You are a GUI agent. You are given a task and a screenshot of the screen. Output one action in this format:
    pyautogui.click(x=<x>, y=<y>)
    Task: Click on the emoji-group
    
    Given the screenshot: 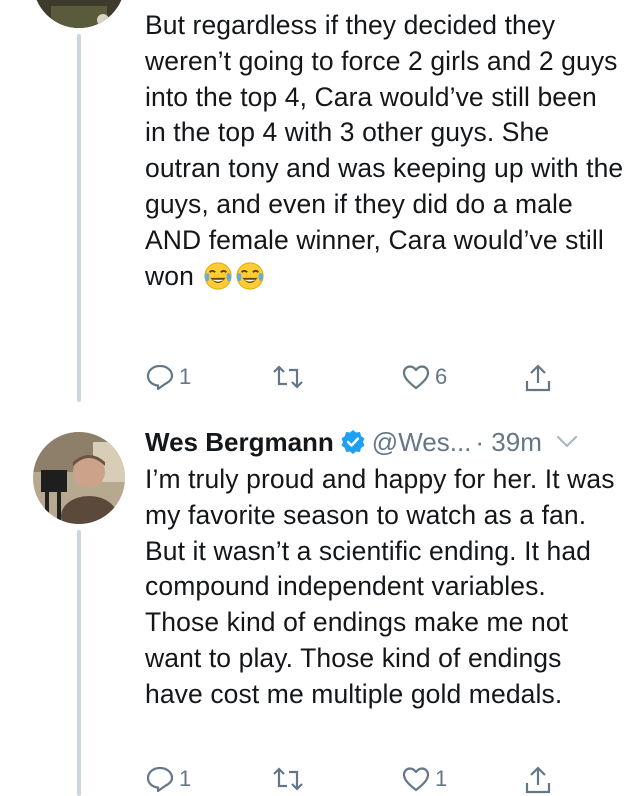 What is the action you would take?
    pyautogui.click(x=229, y=276)
    